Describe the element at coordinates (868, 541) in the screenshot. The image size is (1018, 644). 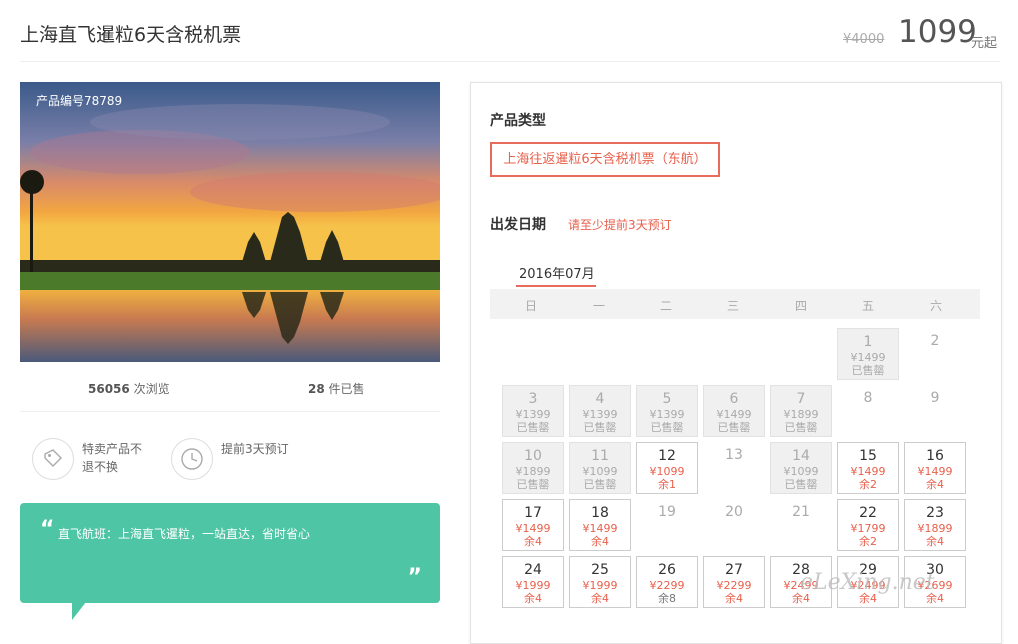
I see `remaining-seats: 余2` at that location.